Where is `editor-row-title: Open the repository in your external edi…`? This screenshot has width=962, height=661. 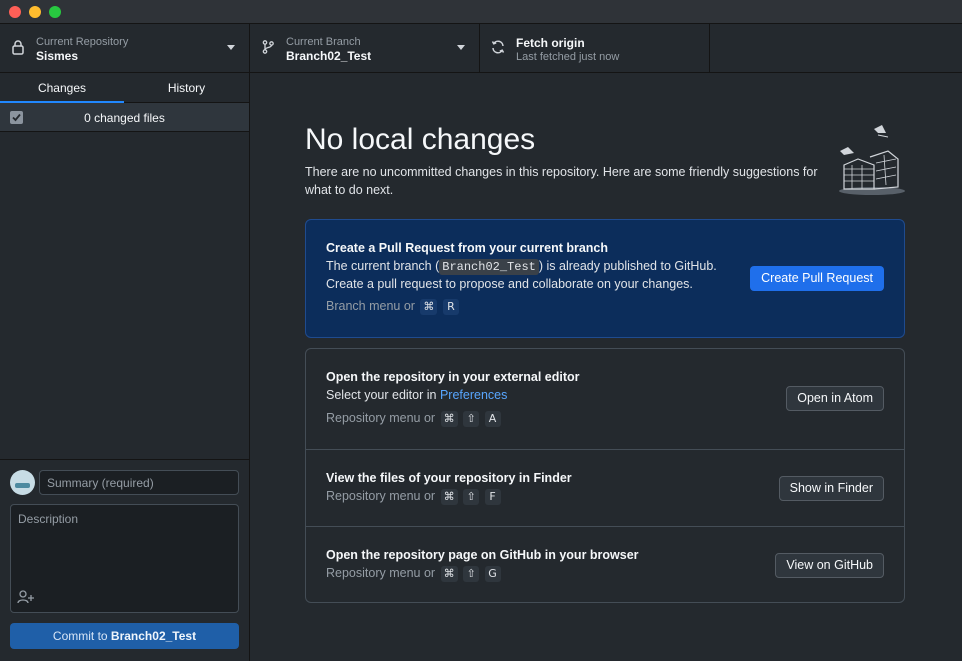 editor-row-title: Open the repository in your external edi… is located at coordinates (453, 377).